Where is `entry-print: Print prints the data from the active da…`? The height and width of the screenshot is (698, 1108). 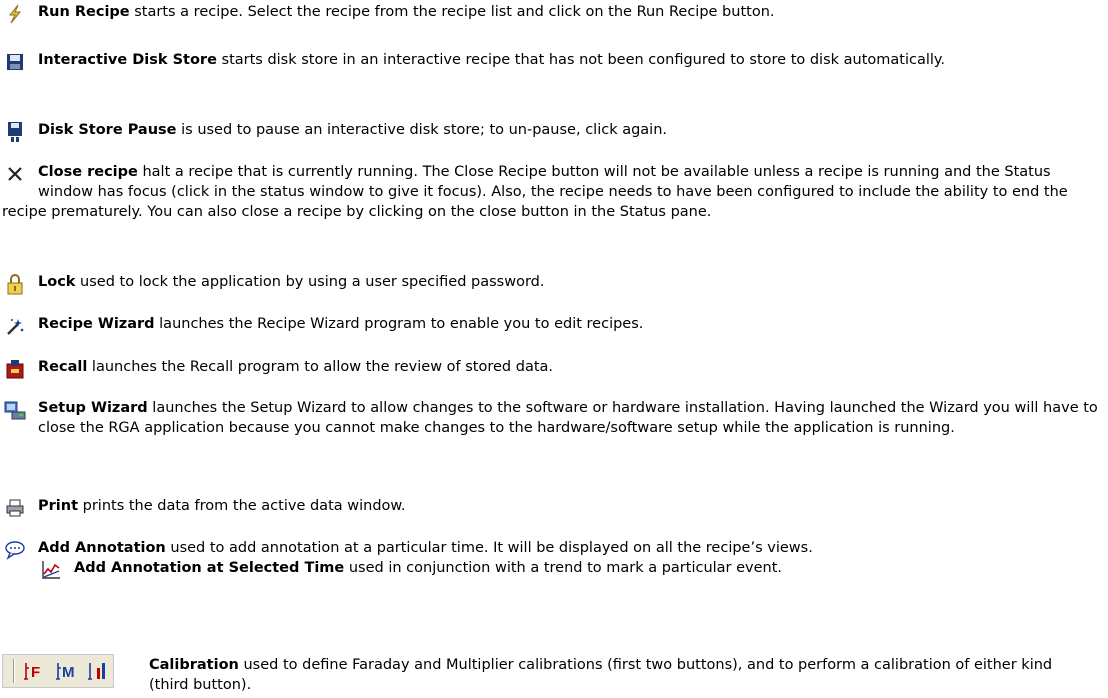 entry-print: Print prints the data from the active da… is located at coordinates (553, 508).